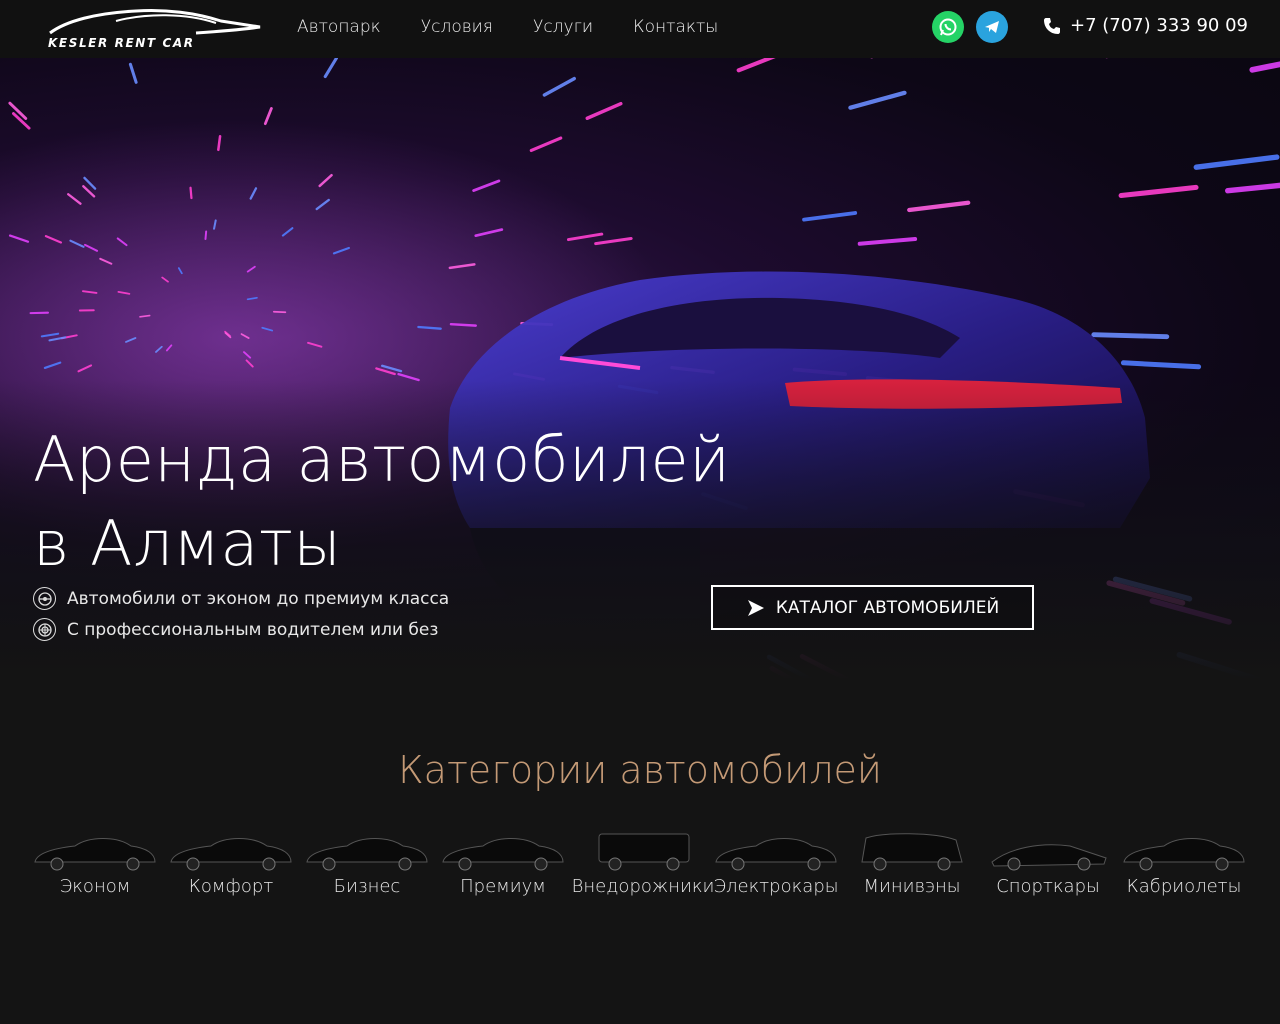  Describe the element at coordinates (640, 770) in the screenshot. I see `categories-title: Категории автомобилей` at that location.